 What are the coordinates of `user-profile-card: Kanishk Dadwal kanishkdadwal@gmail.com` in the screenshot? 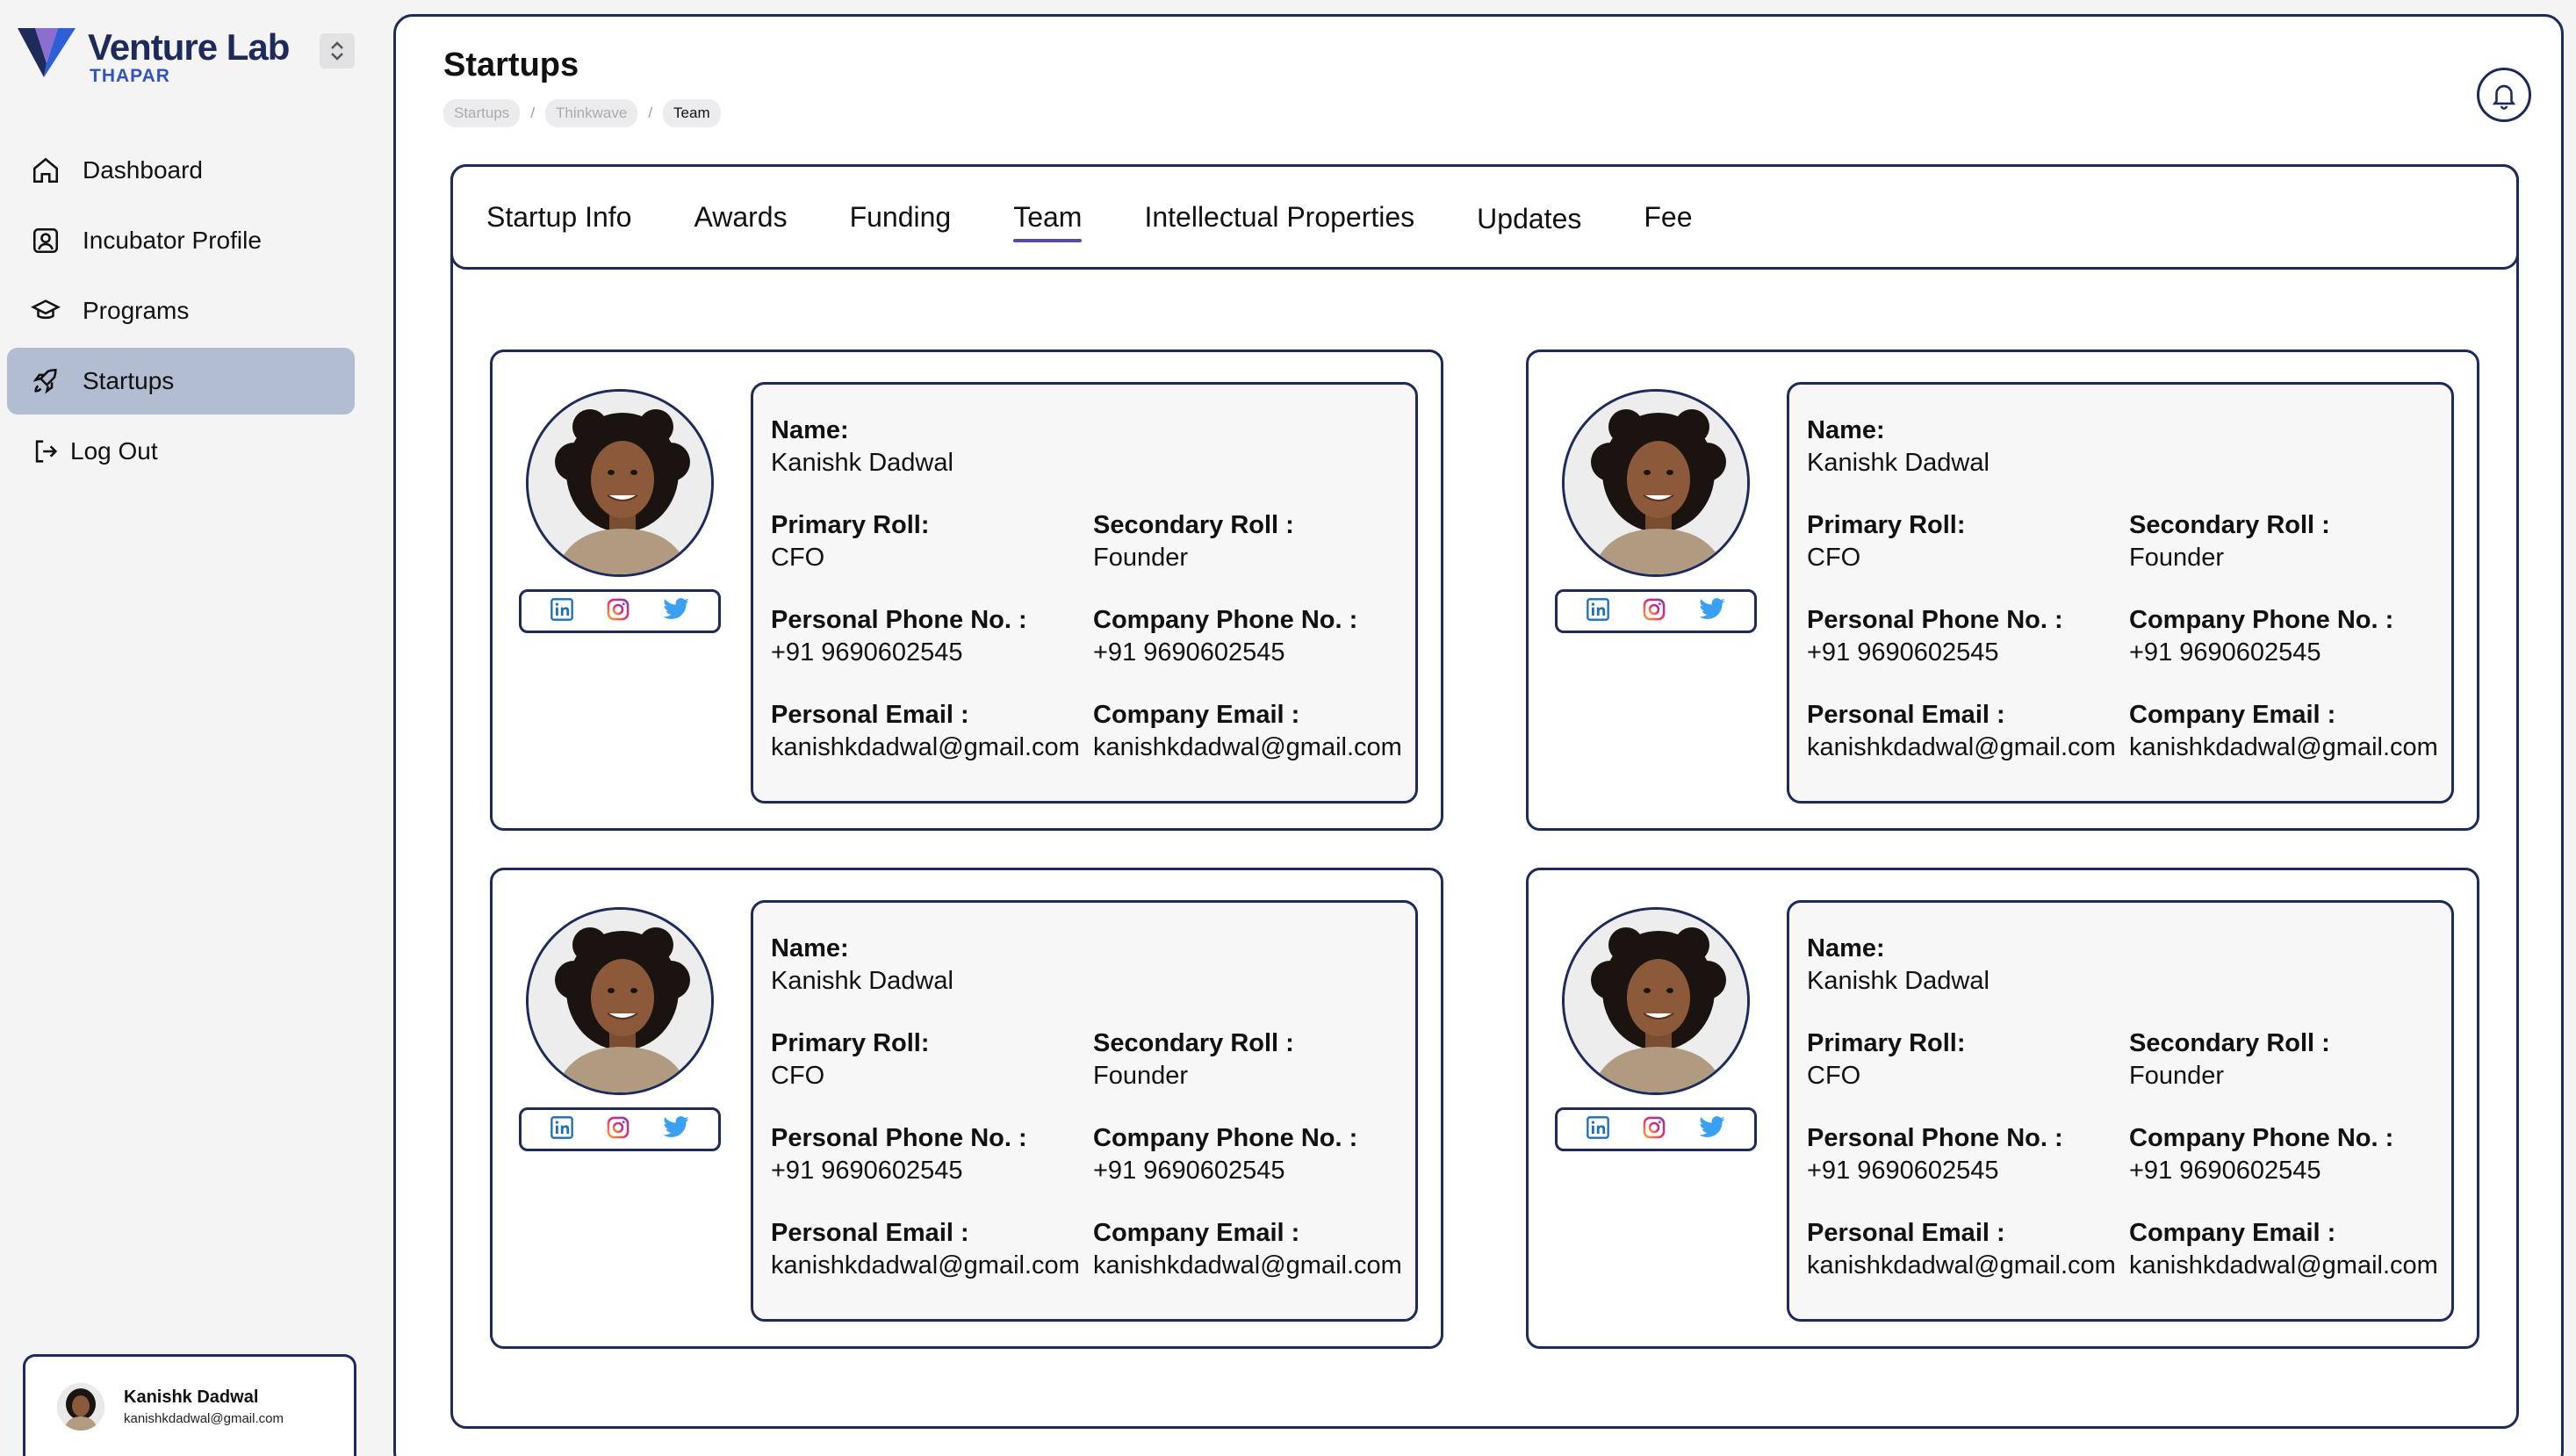 It's located at (189, 1405).